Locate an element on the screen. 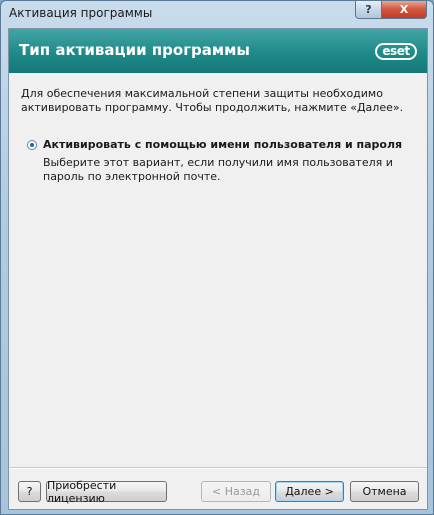  eset-logo: eset is located at coordinates (396, 51).